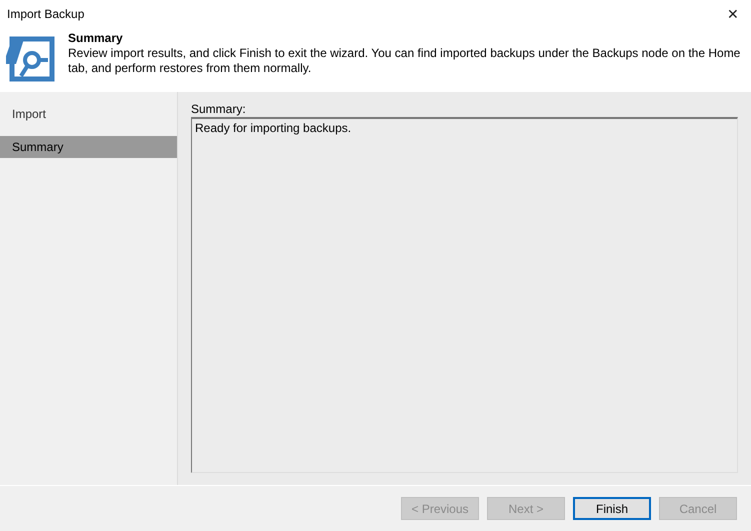  Describe the element at coordinates (96, 38) in the screenshot. I see `page-heading: Summary` at that location.